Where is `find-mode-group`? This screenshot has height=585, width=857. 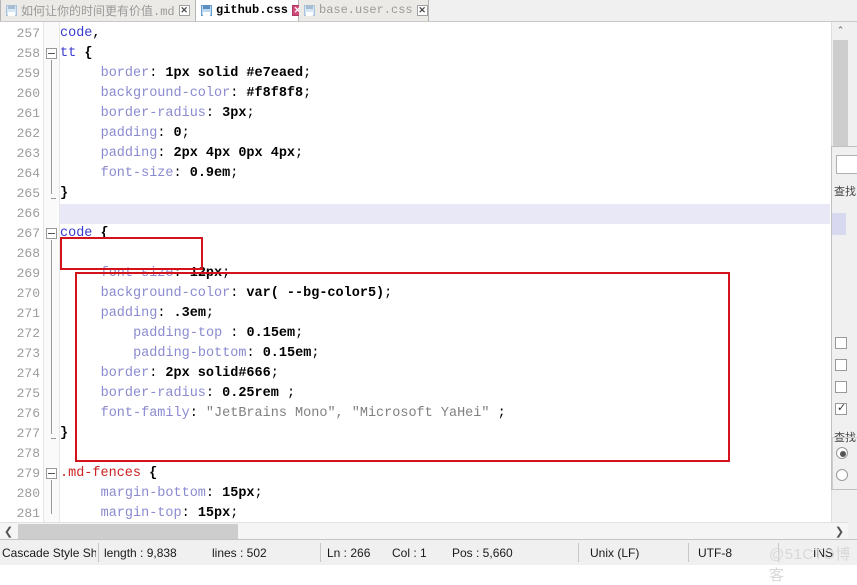 find-mode-group is located at coordinates (844, 463).